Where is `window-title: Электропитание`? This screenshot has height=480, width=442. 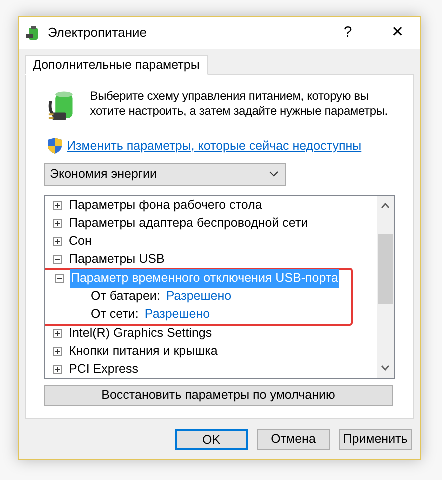 window-title: Электропитание is located at coordinates (98, 33).